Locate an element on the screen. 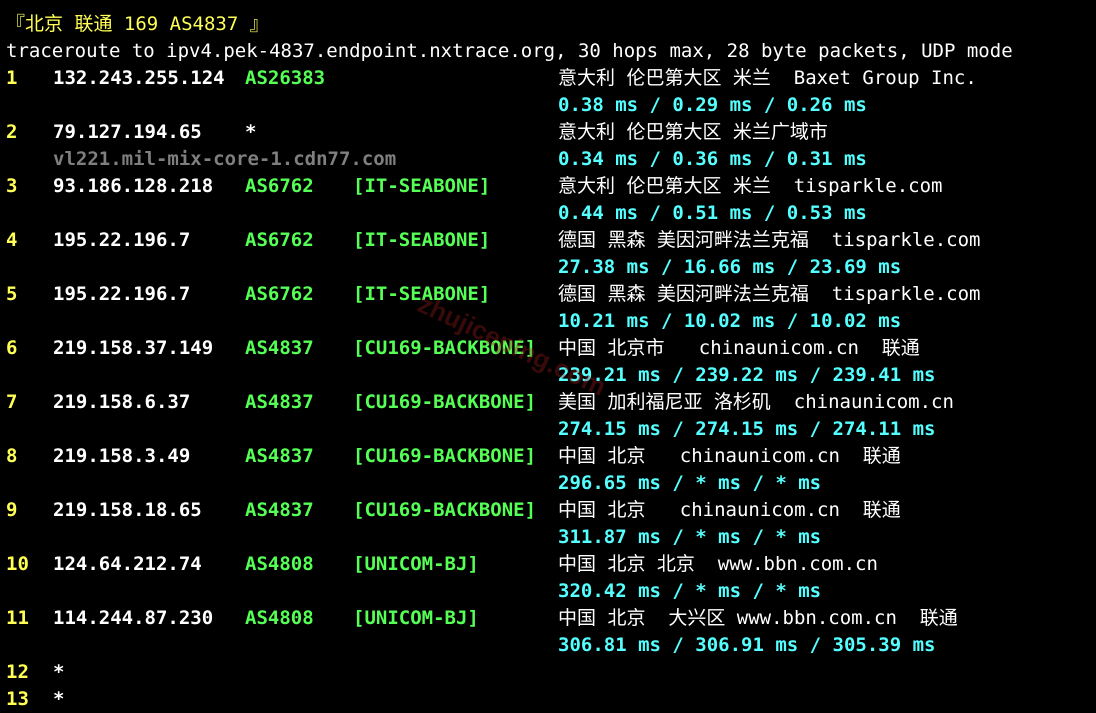 This screenshot has height=713, width=1096. hop-number: 10 is located at coordinates (17, 564).